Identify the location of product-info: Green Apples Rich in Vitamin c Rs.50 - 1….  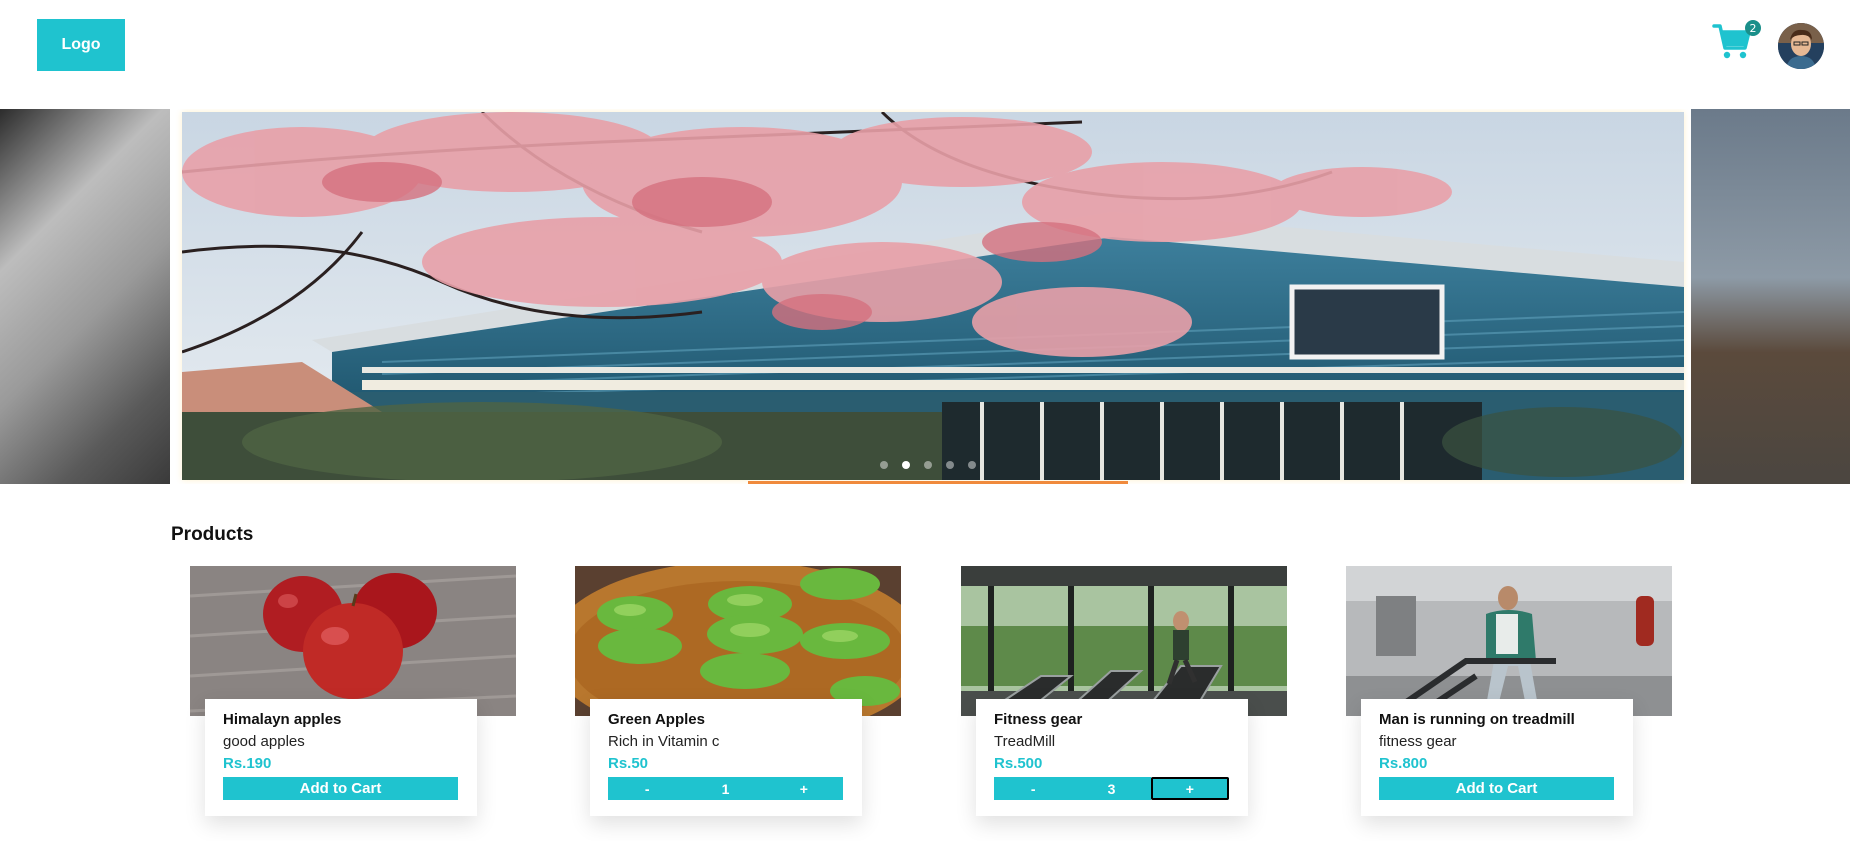
(726, 757).